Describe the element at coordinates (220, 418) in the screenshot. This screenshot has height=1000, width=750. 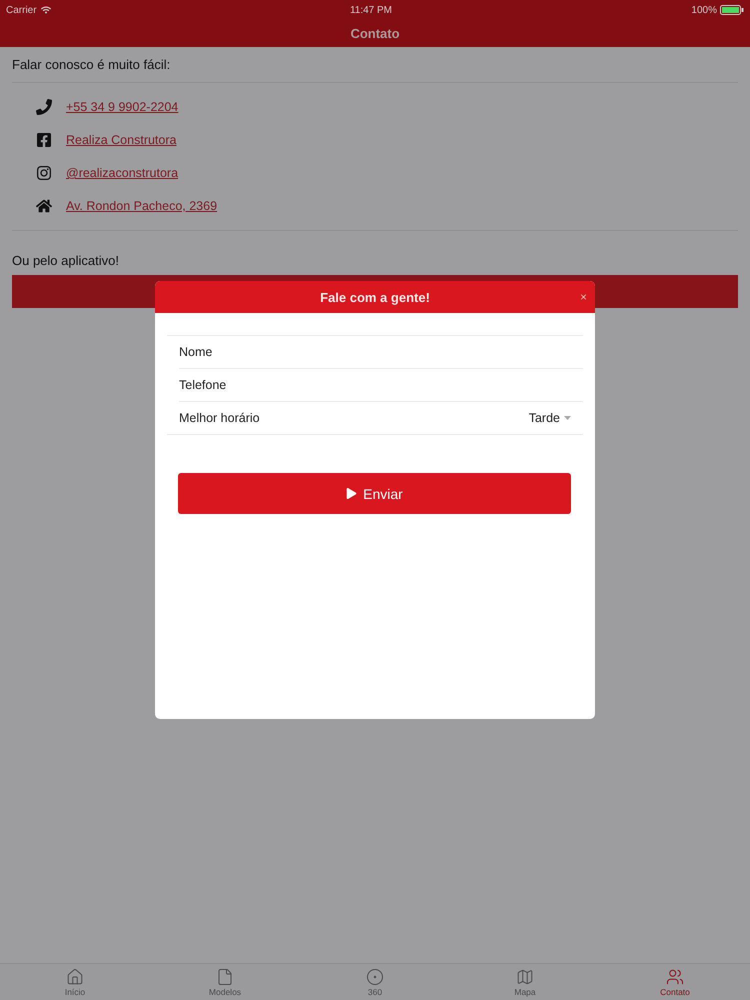
I see `field-label: Melhor horário` at that location.